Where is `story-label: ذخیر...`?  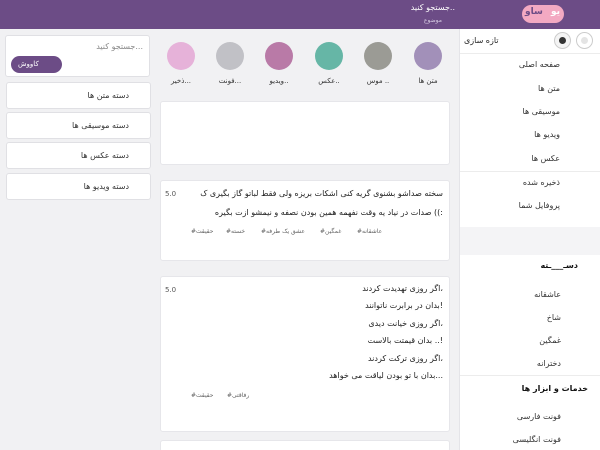 story-label: ذخیر... is located at coordinates (181, 81).